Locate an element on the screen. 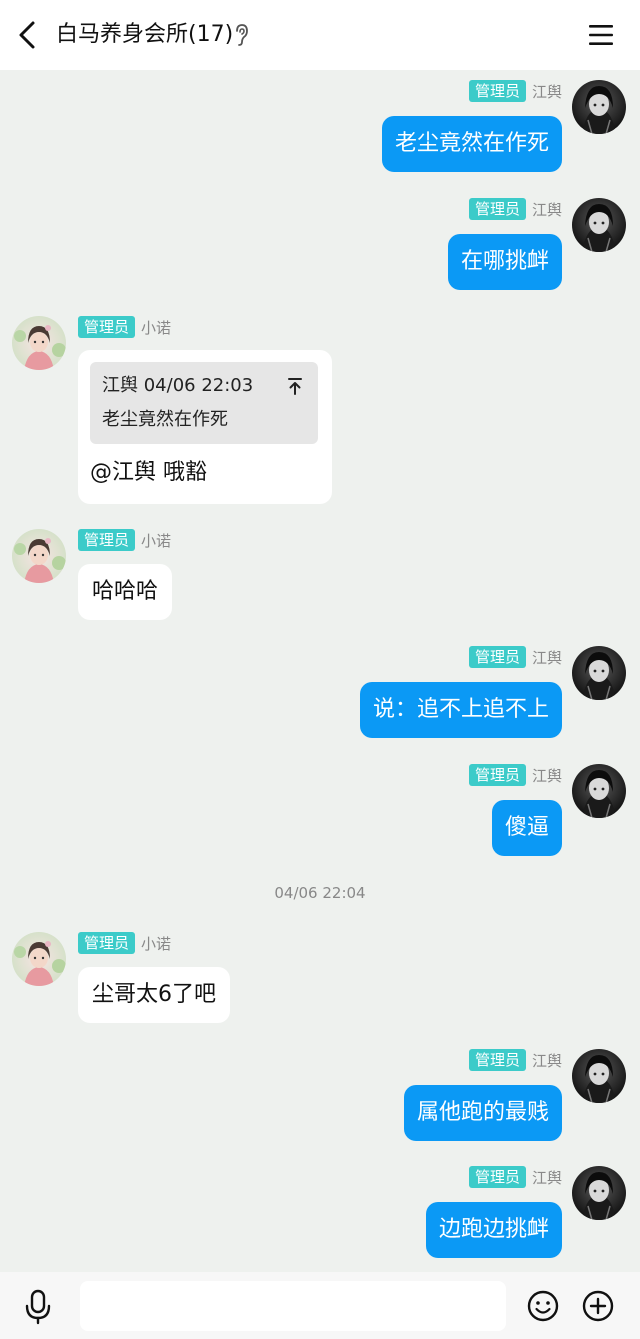 This screenshot has height=1339, width=640. emoji-icon is located at coordinates (543, 1306).